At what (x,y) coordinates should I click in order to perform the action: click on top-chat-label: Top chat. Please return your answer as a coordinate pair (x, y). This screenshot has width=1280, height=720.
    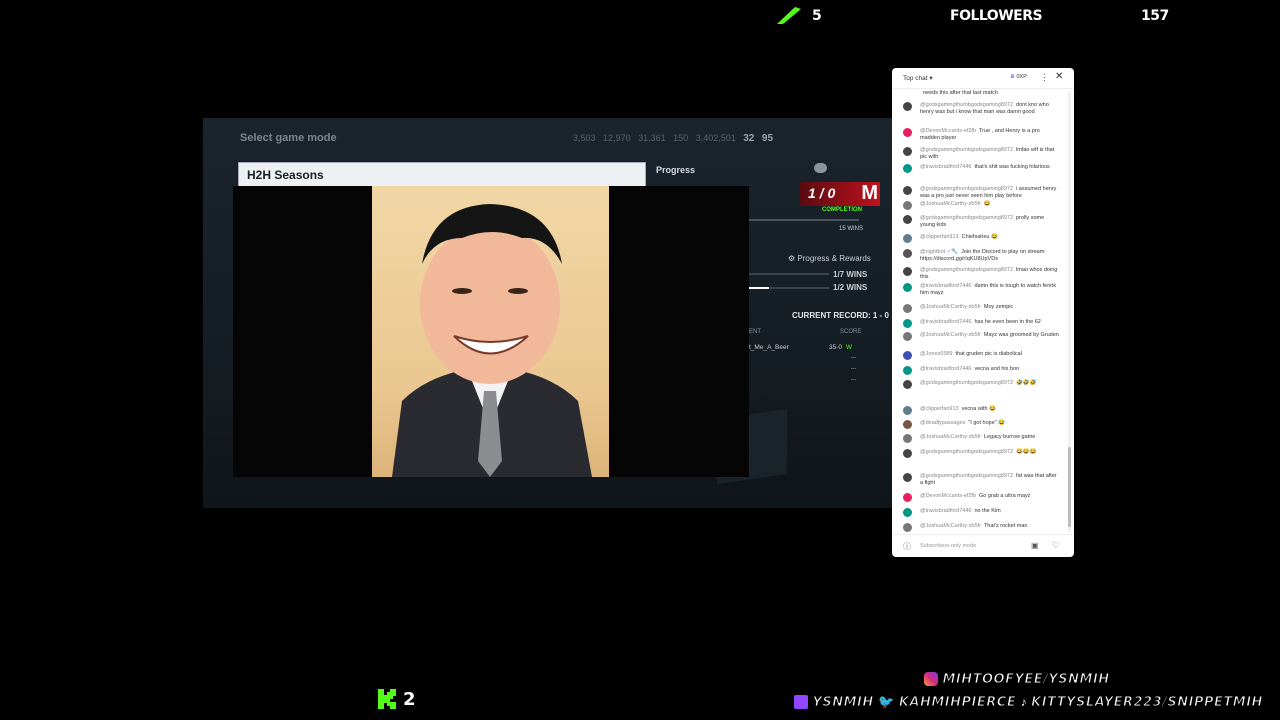
    Looking at the image, I should click on (915, 78).